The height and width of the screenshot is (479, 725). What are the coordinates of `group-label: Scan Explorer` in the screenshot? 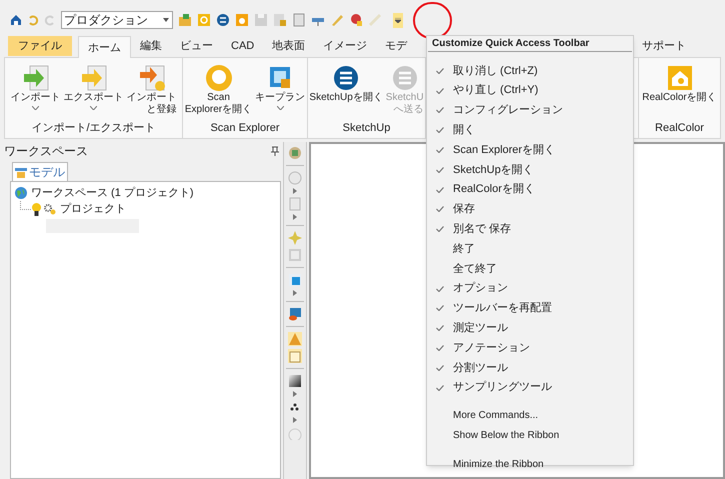 It's located at (245, 128).